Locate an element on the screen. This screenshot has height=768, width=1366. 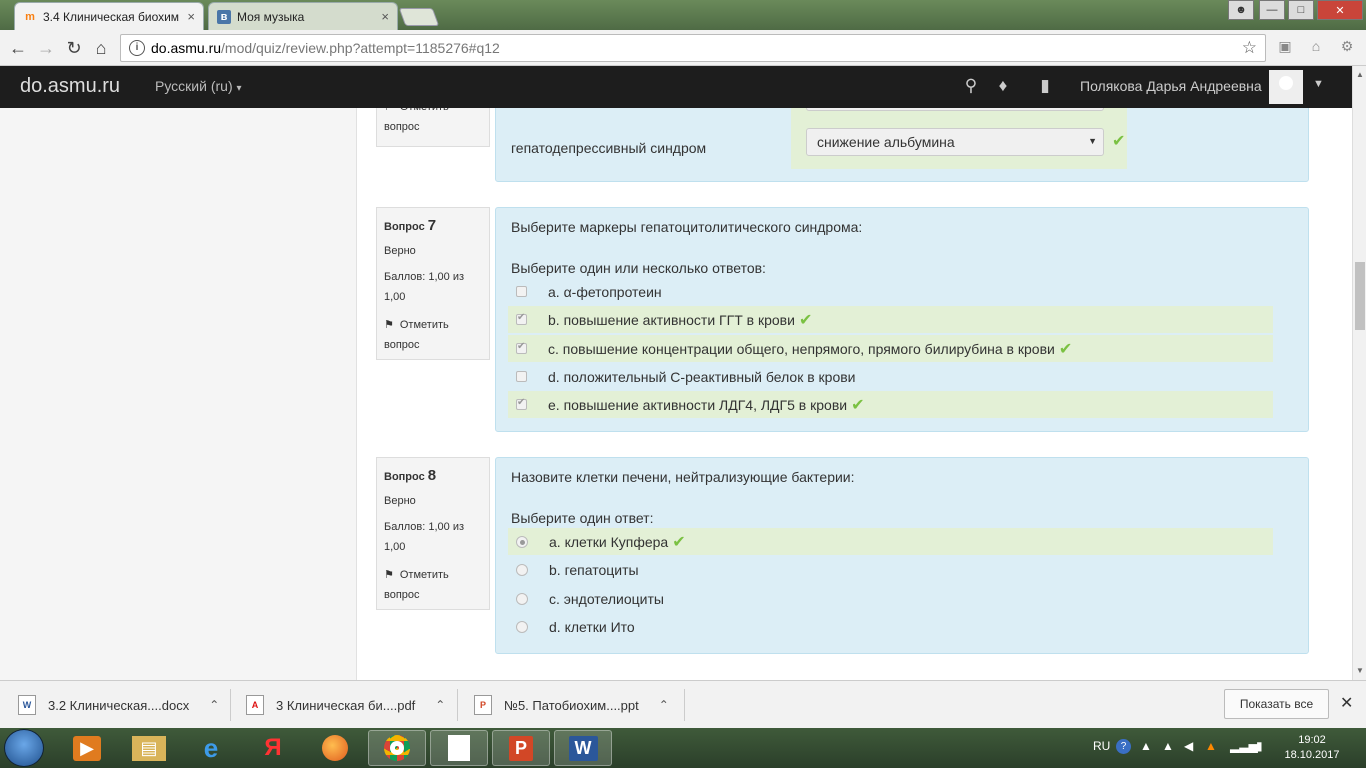
answer-label: b. гепатоциты is located at coordinates (594, 569).